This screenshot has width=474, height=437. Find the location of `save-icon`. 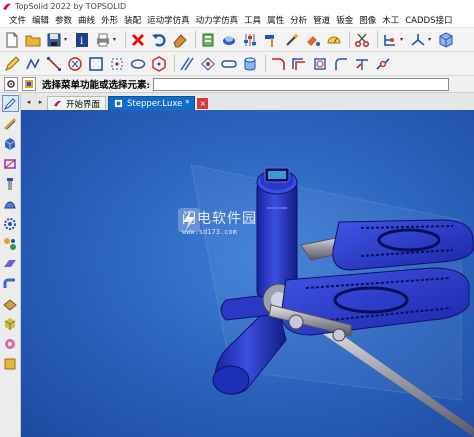

save-icon is located at coordinates (54, 40).